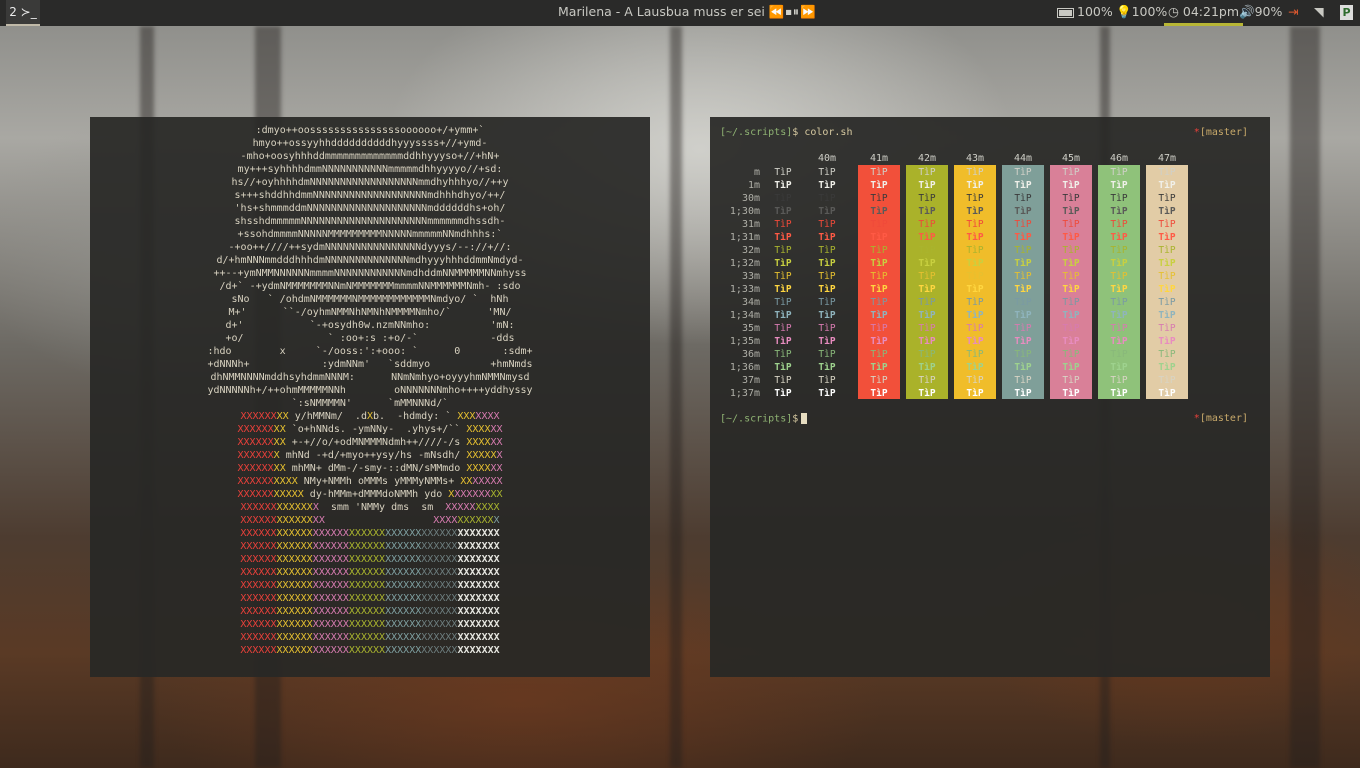 The image size is (1360, 768). I want to click on git-branch-2: *[master], so click(1220, 418).